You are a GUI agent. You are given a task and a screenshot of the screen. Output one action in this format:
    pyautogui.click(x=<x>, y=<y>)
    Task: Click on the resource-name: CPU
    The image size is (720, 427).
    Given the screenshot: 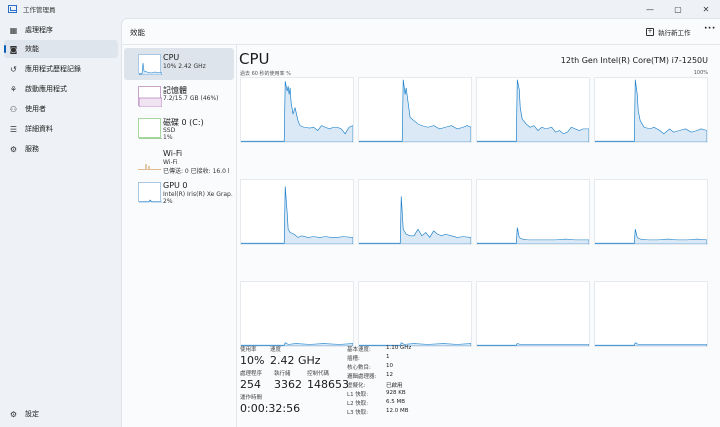 What is the action you would take?
    pyautogui.click(x=171, y=57)
    